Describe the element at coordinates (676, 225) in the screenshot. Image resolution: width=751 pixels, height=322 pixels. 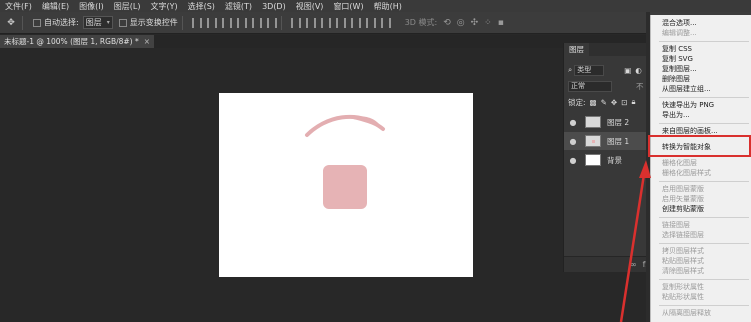
I see `menu-item-link-layers: 链接图层` at that location.